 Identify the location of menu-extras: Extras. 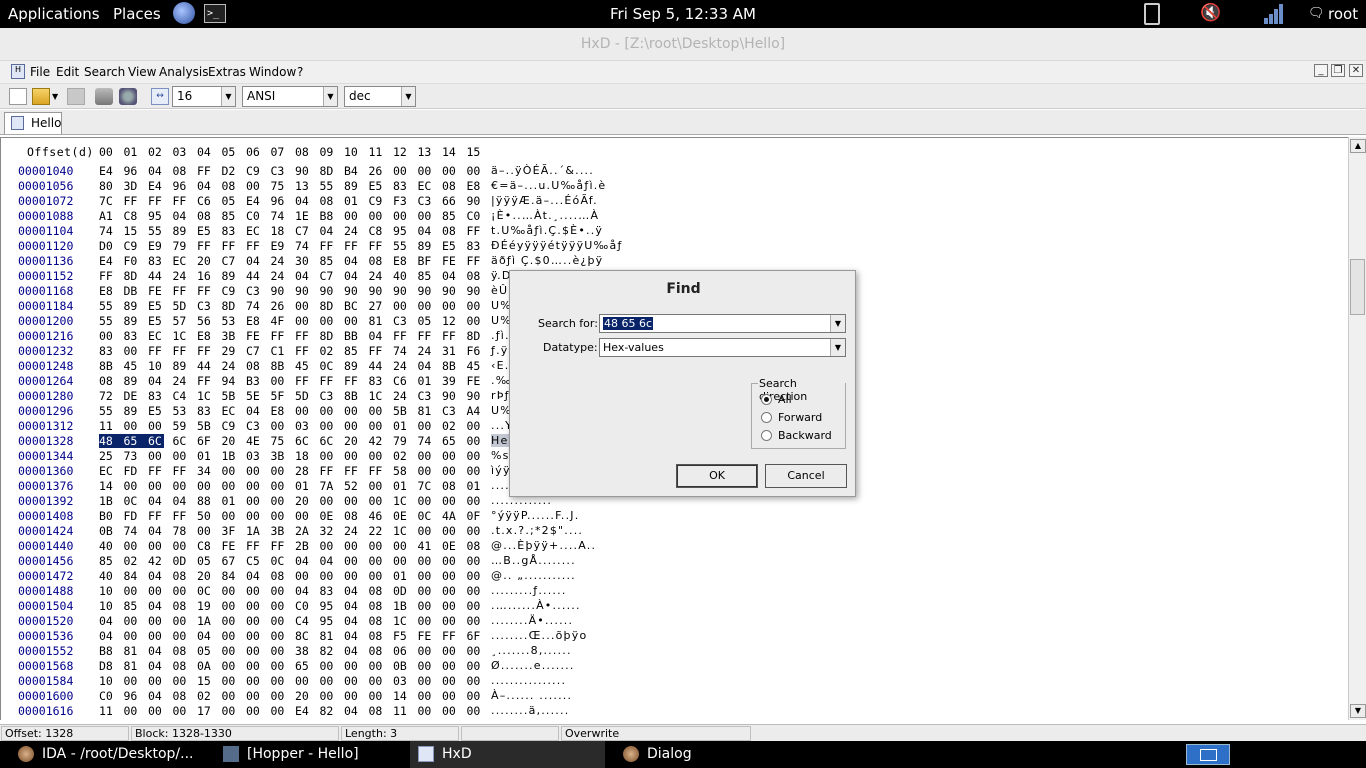
(227, 72).